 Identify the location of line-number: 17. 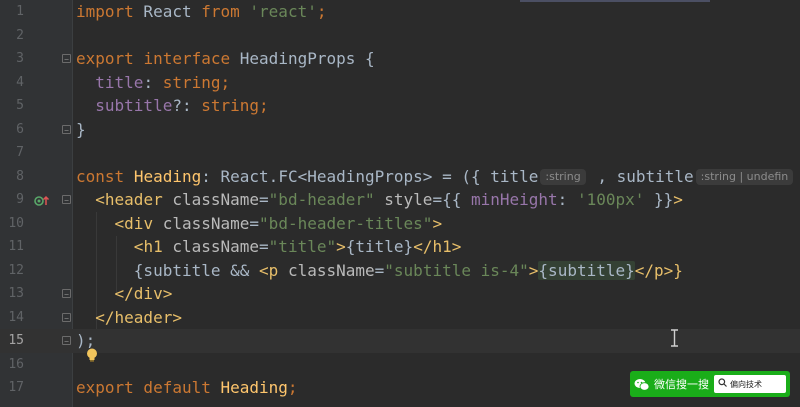
(16, 387).